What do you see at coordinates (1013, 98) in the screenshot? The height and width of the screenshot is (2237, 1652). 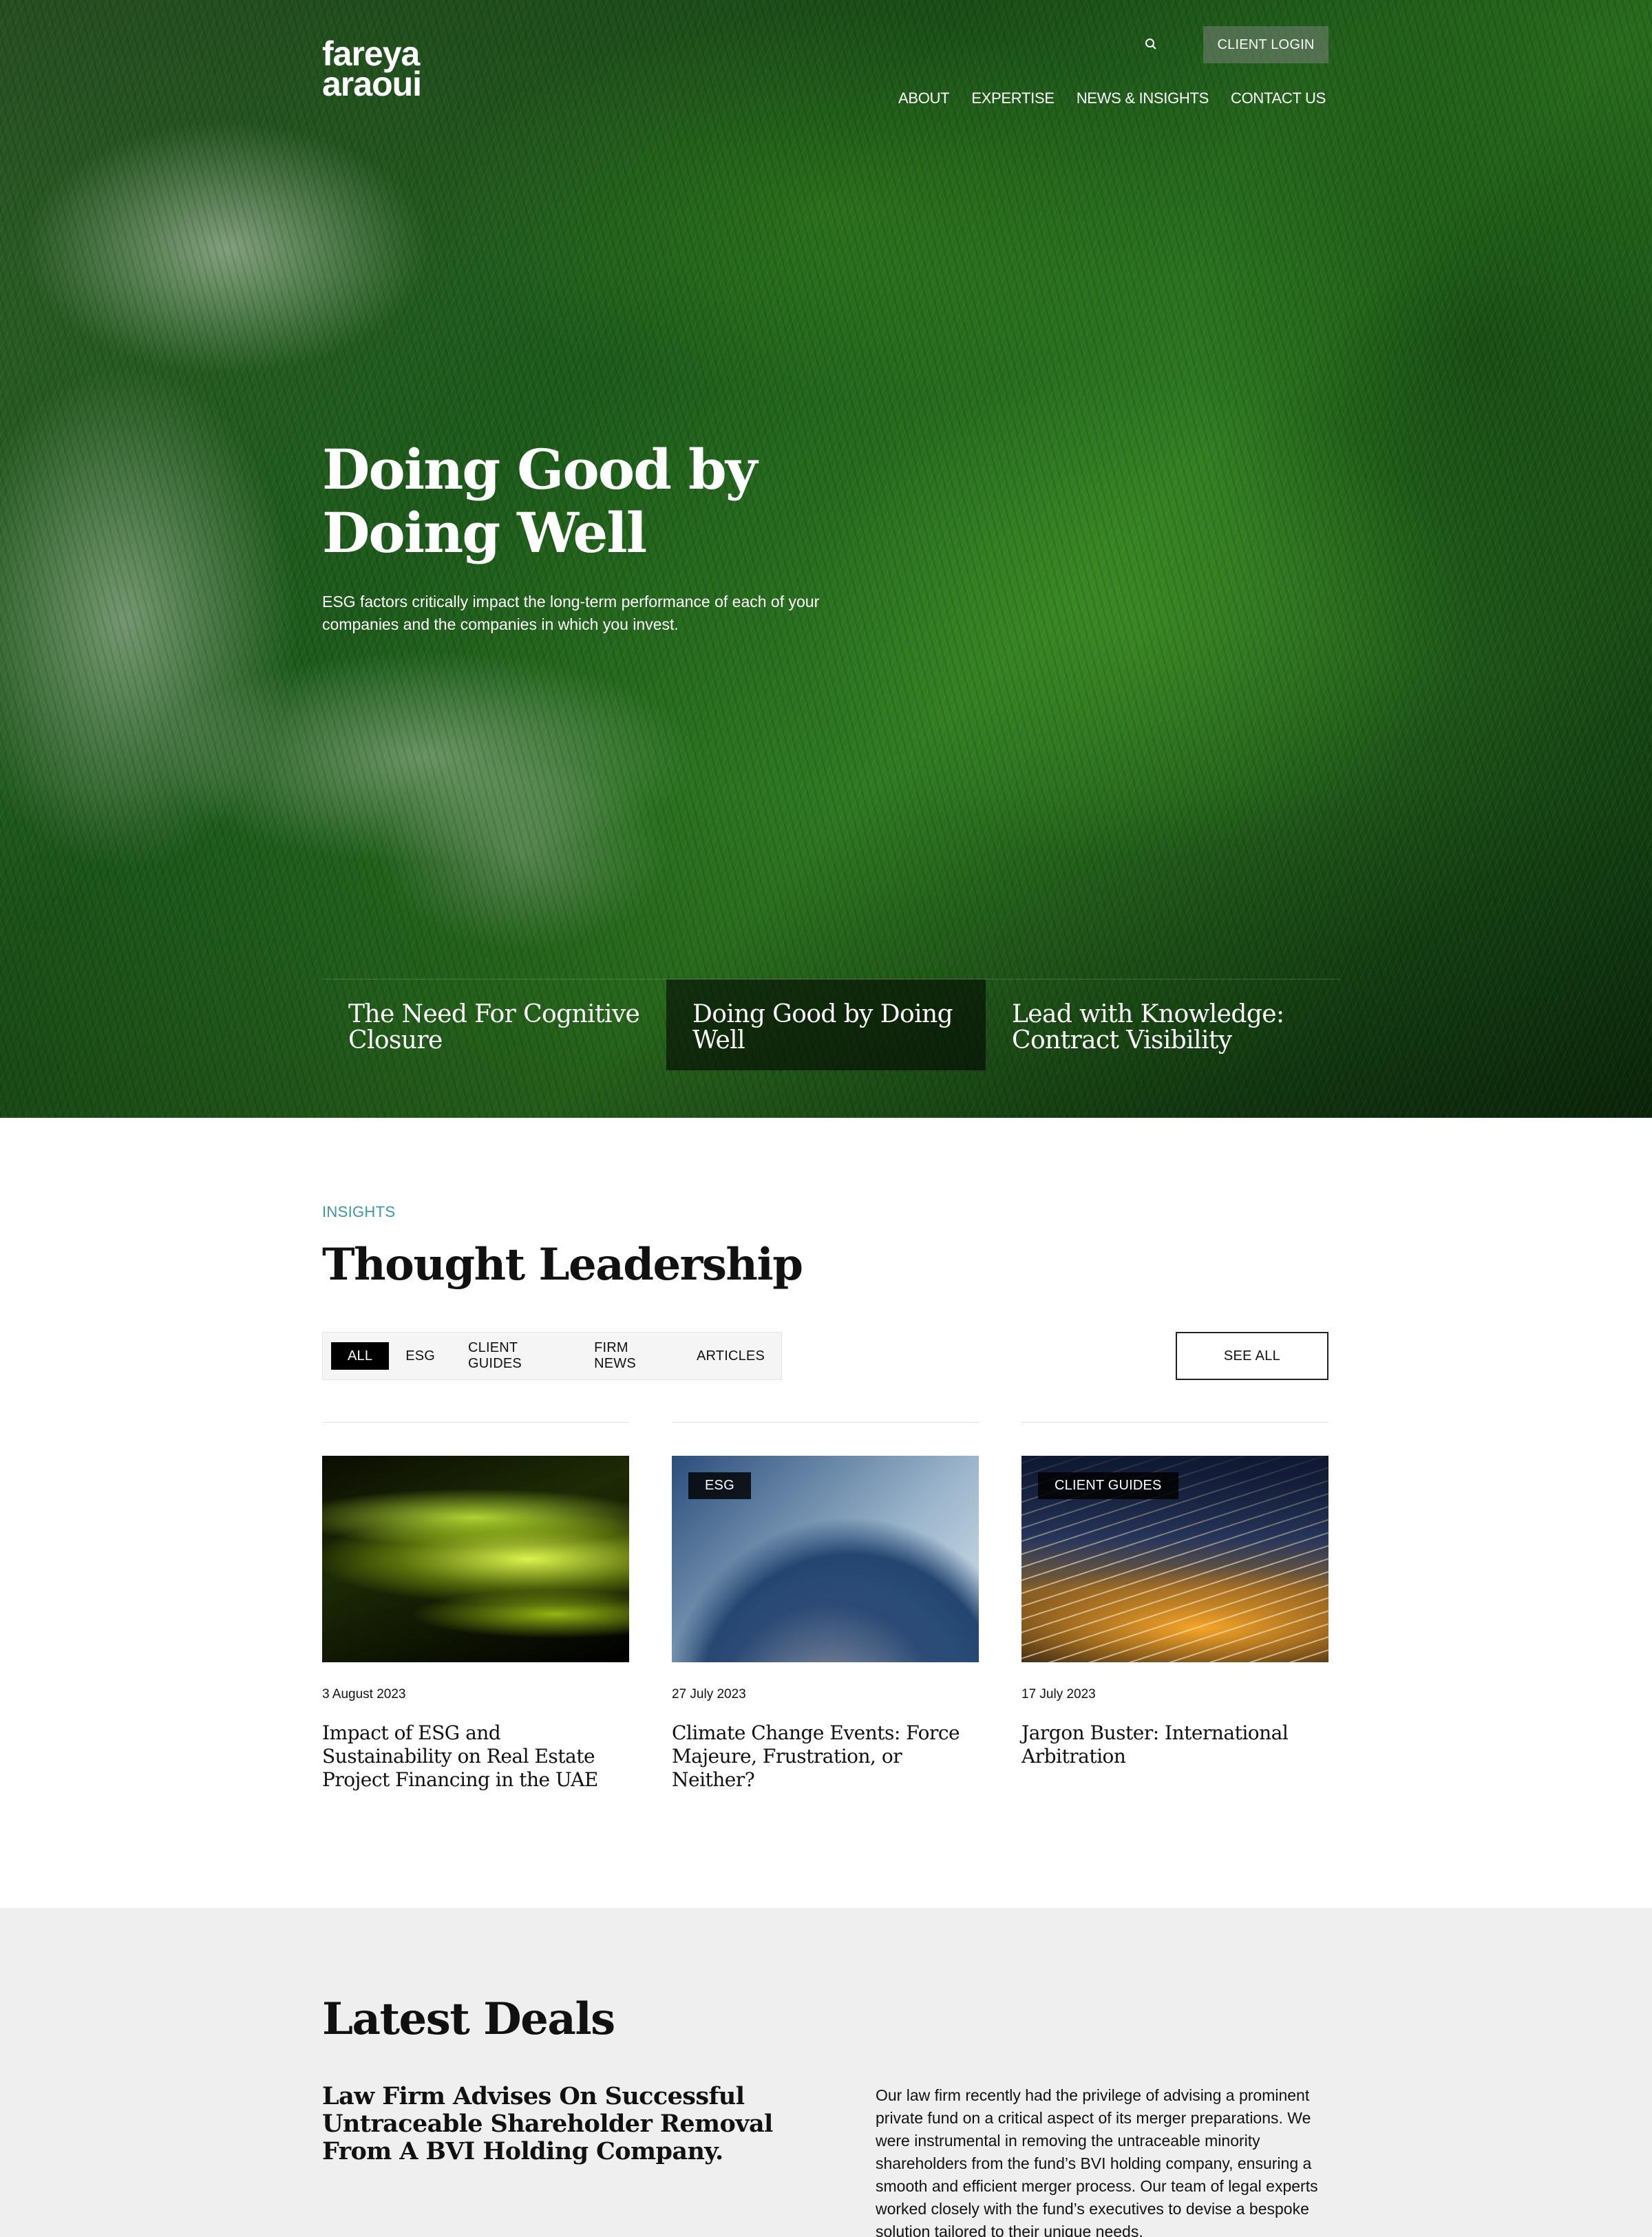 I see `nav-item-expertise: EXPERTISE` at bounding box center [1013, 98].